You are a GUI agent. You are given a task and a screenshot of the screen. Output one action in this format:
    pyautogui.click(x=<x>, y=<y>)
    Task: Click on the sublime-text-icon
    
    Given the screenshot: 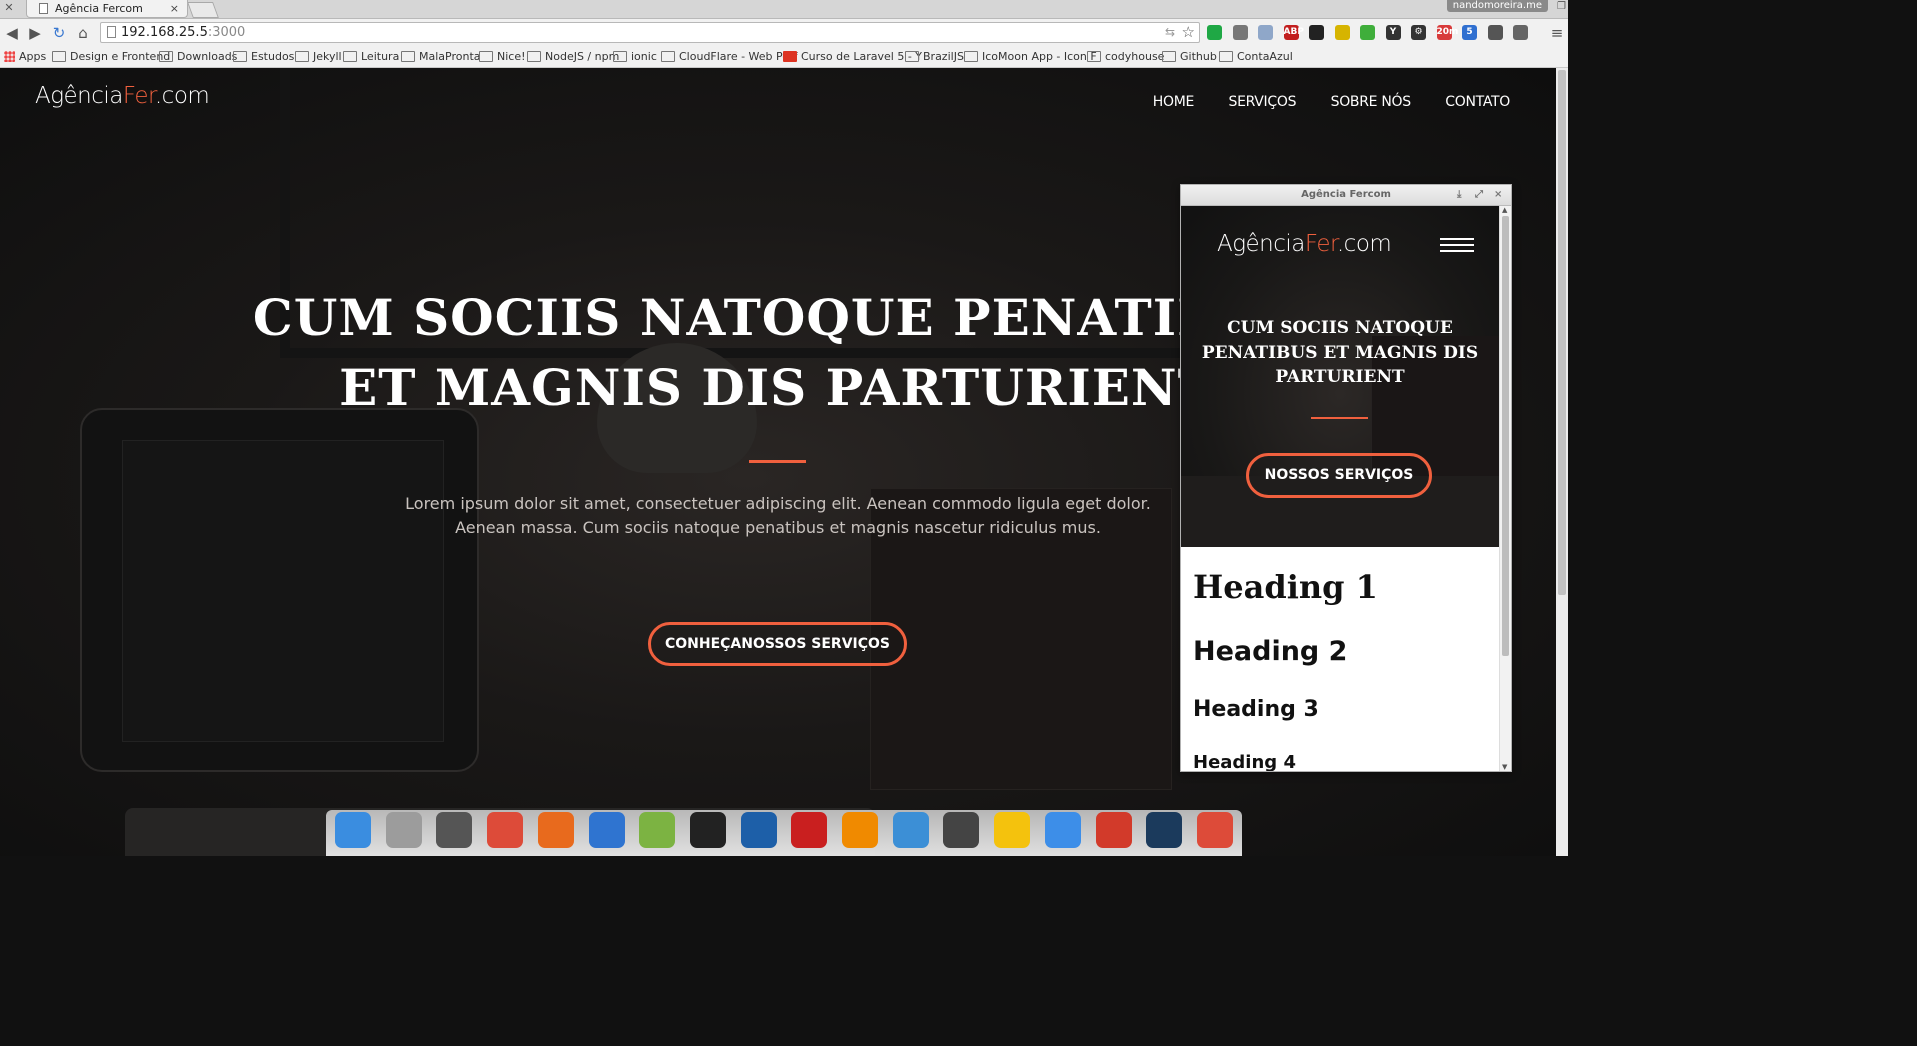 What is the action you would take?
    pyautogui.click(x=454, y=830)
    